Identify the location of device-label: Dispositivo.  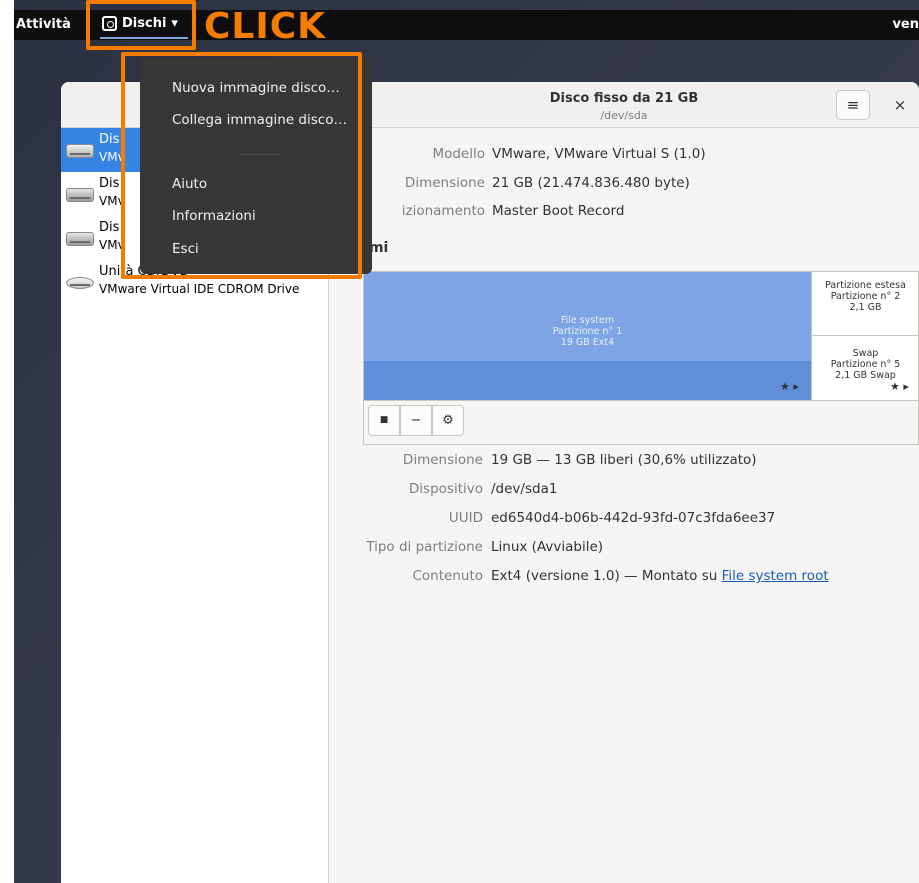
(445, 489).